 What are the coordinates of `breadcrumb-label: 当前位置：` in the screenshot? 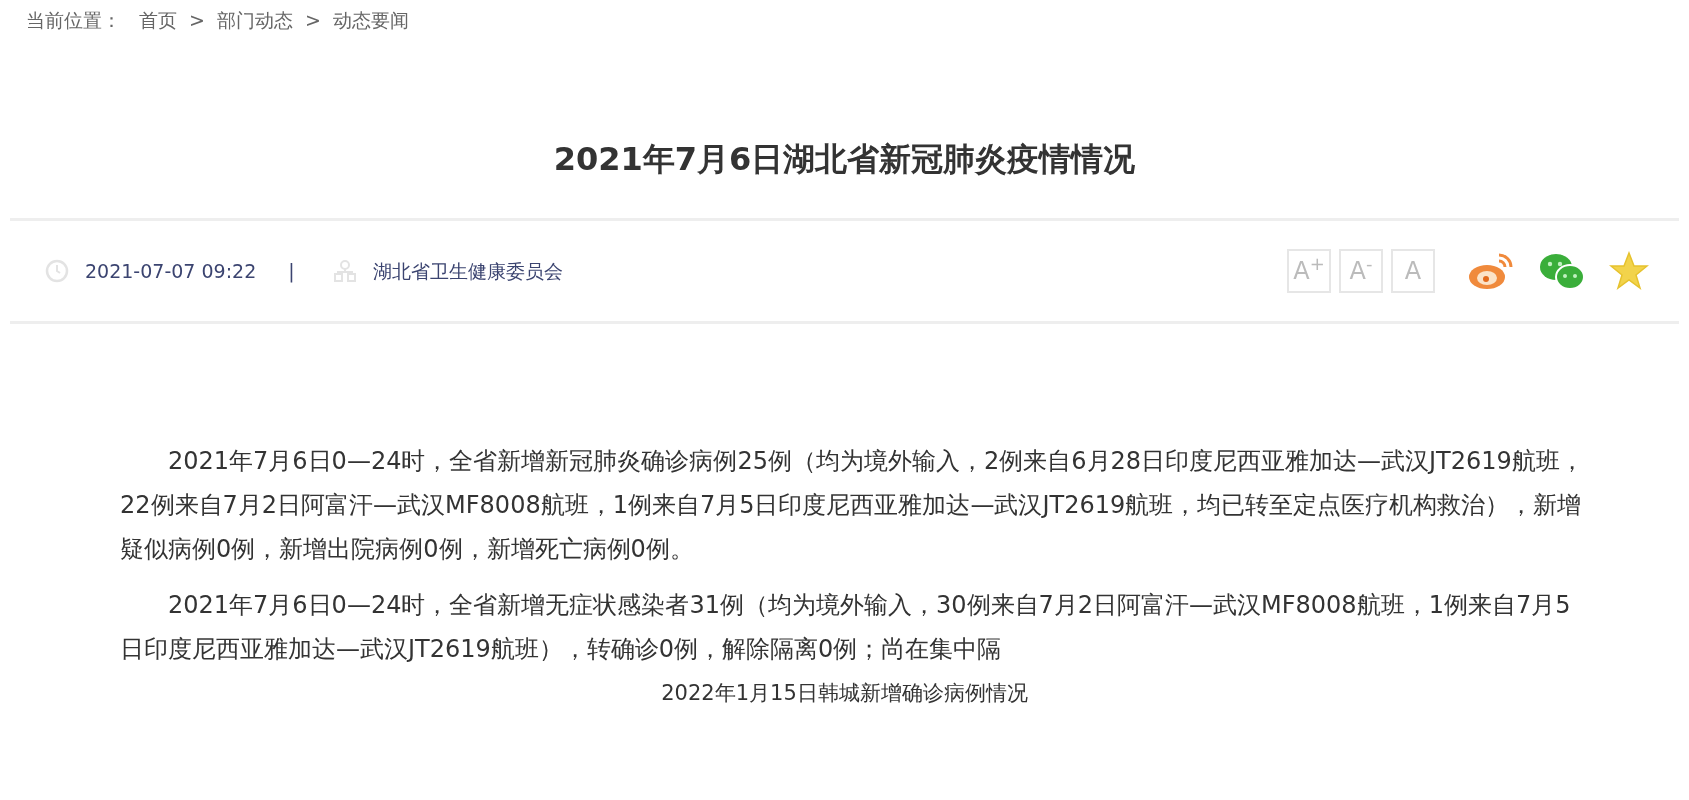 It's located at (73, 20).